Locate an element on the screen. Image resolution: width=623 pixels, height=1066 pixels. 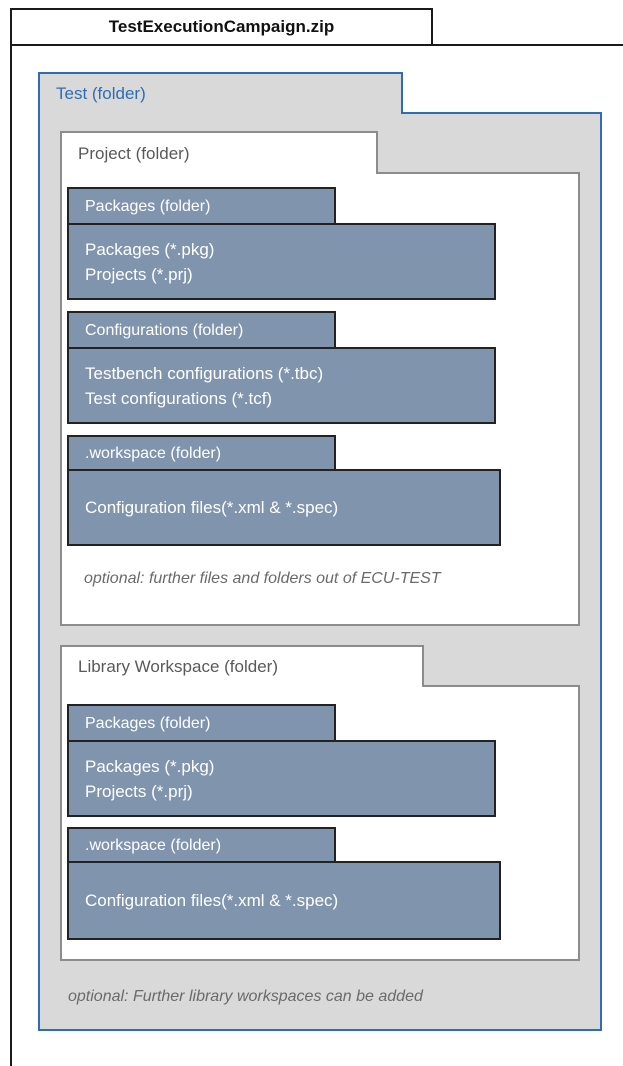
project-workspace-folder-label: .workspace (folder) is located at coordinates (153, 453).